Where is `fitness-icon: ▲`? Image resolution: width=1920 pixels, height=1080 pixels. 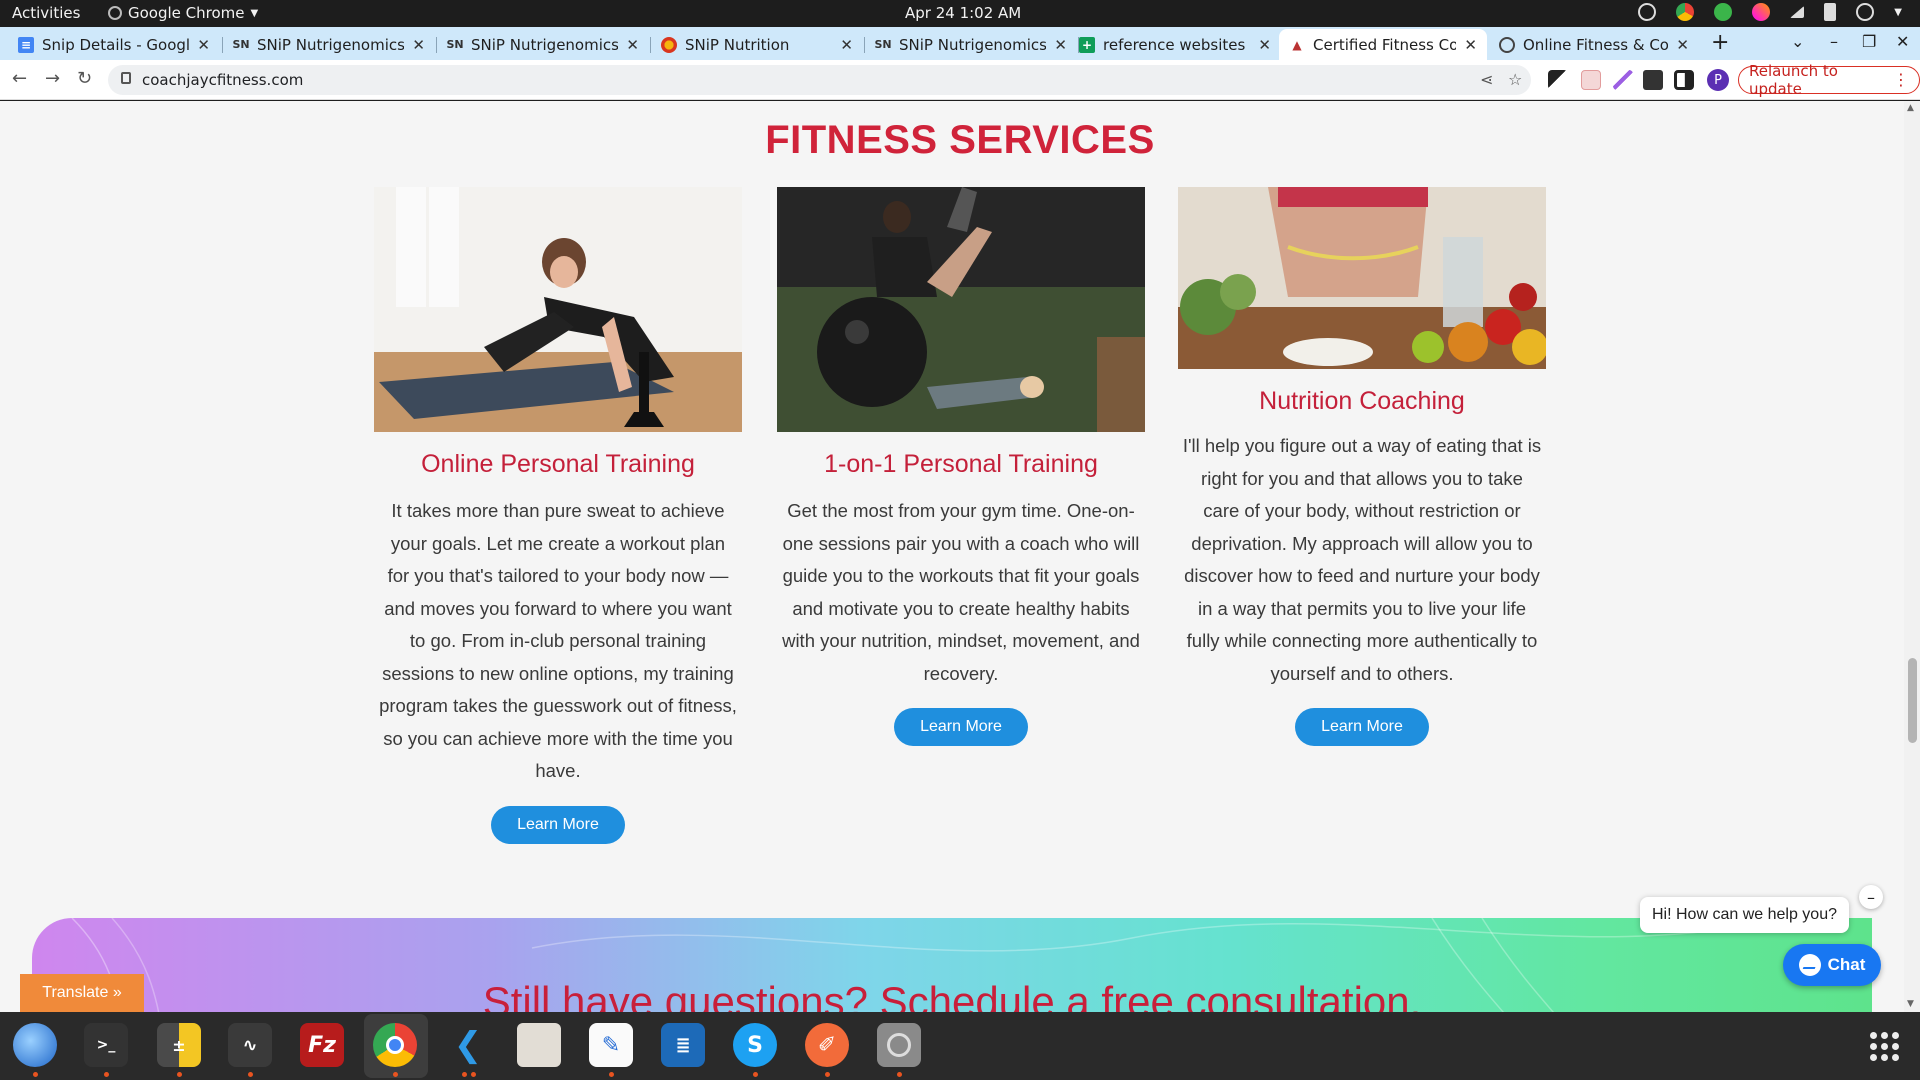 fitness-icon: ▲ is located at coordinates (1297, 44).